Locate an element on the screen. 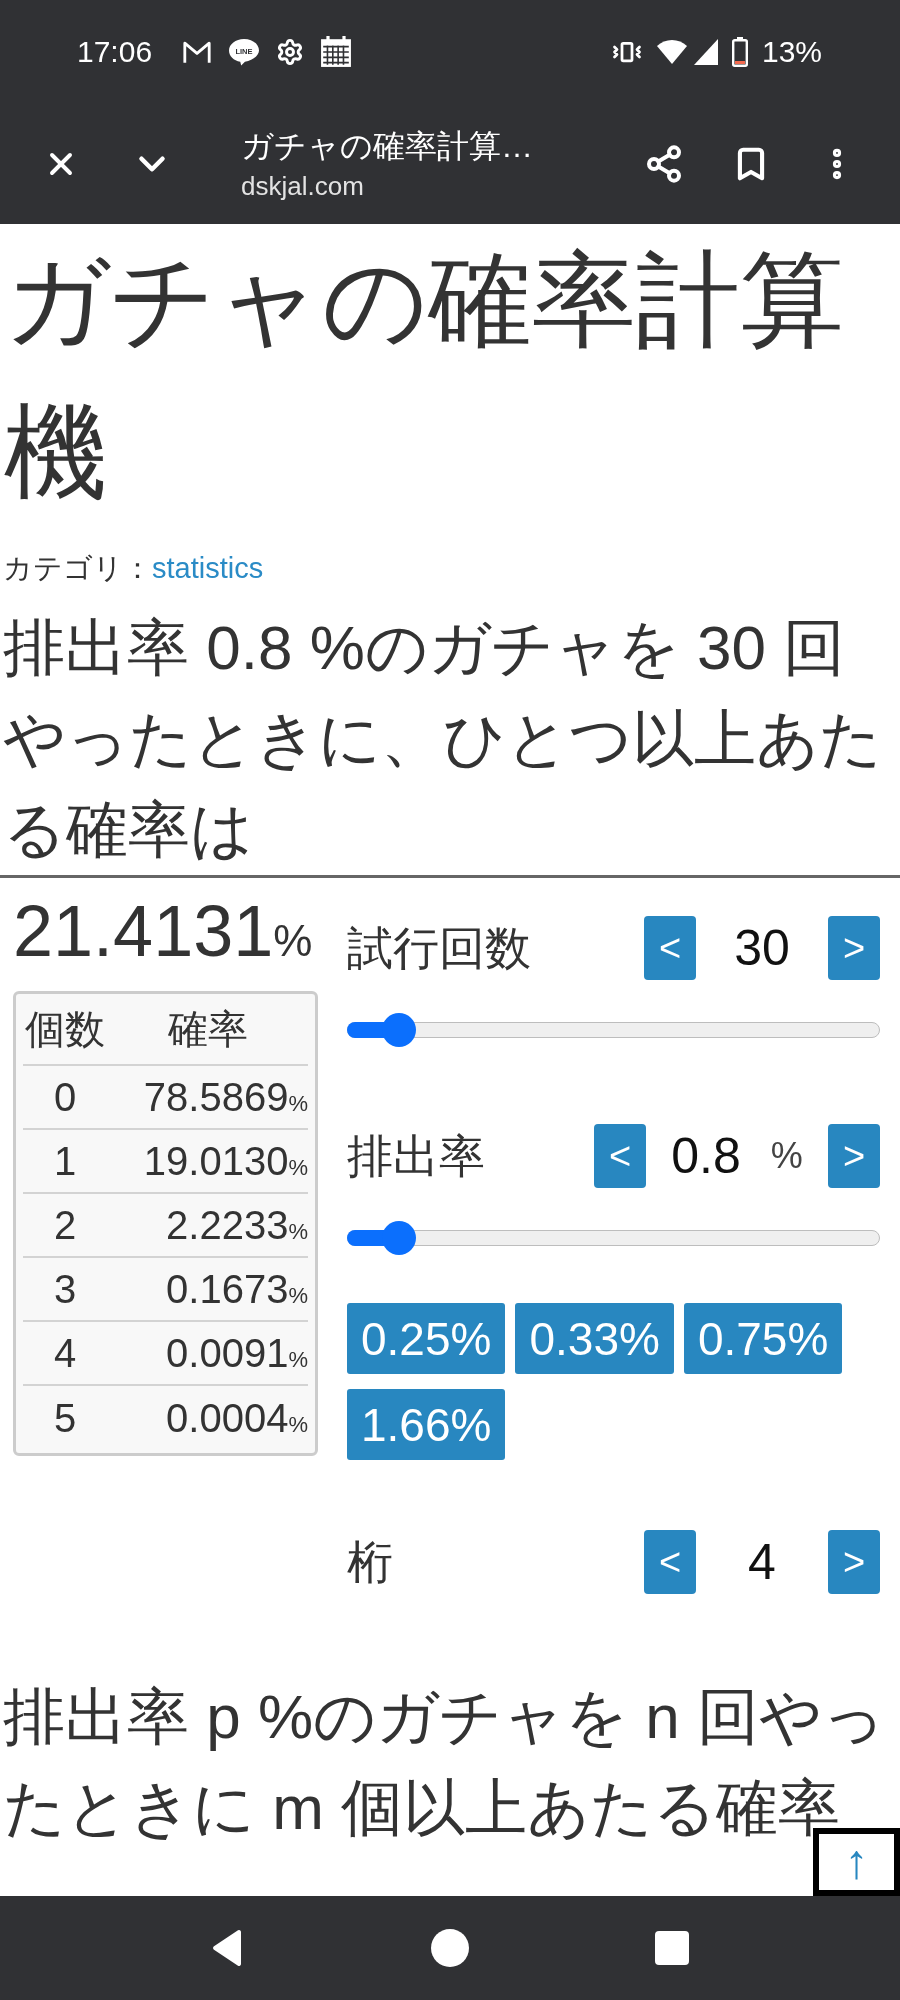  column-header: 個数 is located at coordinates (65, 1029).